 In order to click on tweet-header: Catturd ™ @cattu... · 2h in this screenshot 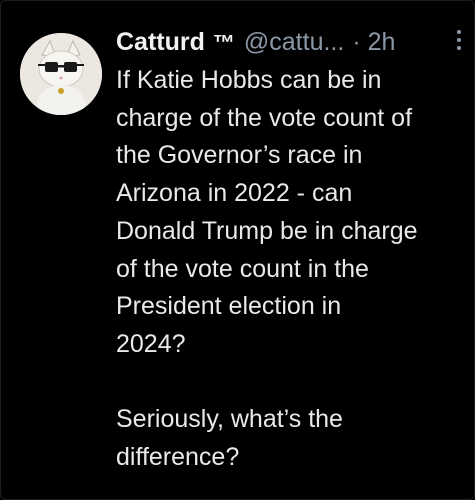, I will do `click(290, 42)`.